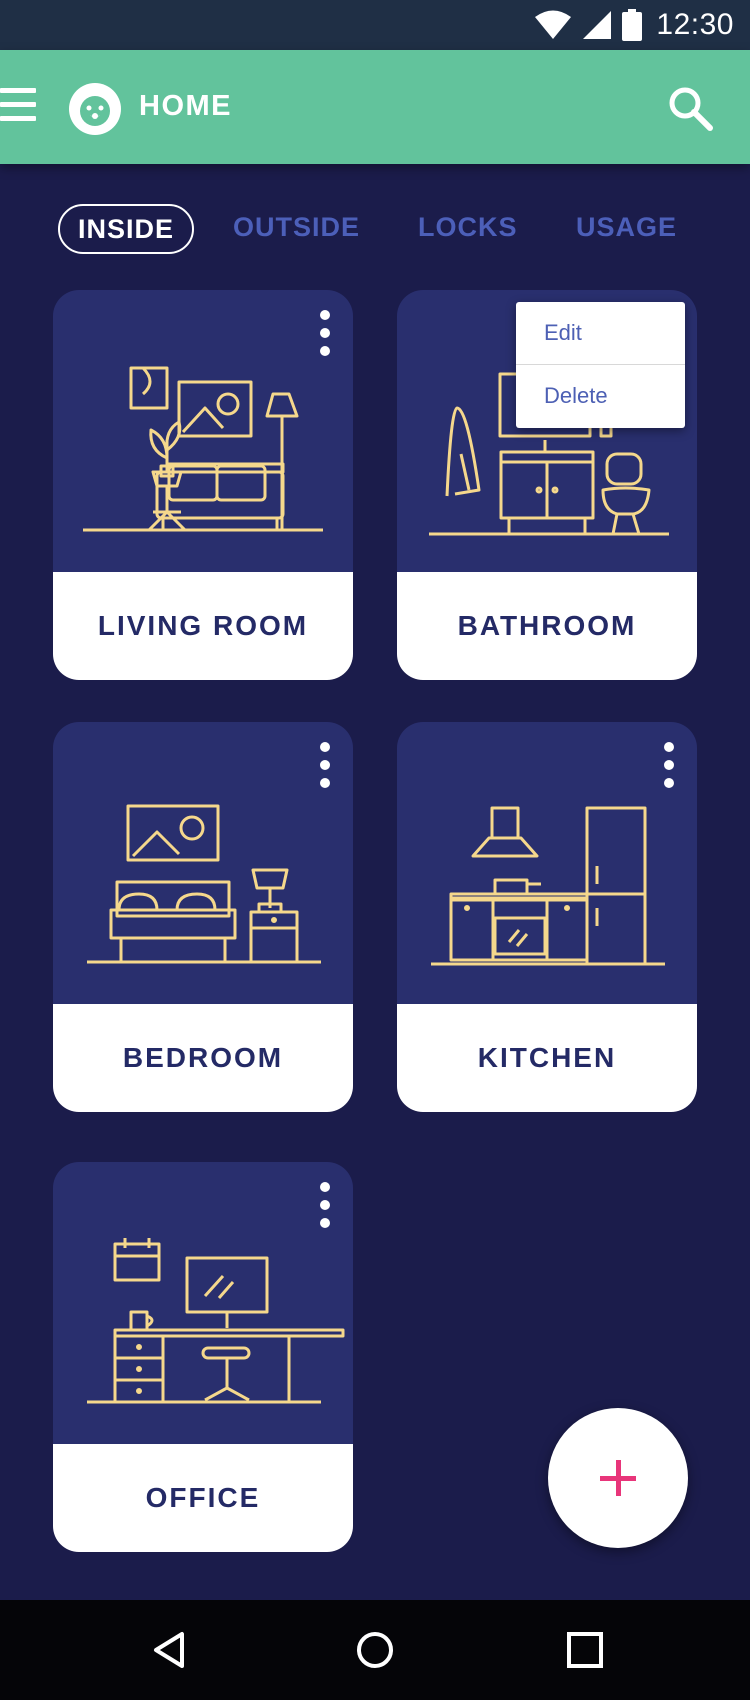 This screenshot has width=750, height=1700. I want to click on room-tabs: INSIDE OUTSIDE LOCKS USAGE, so click(375, 228).